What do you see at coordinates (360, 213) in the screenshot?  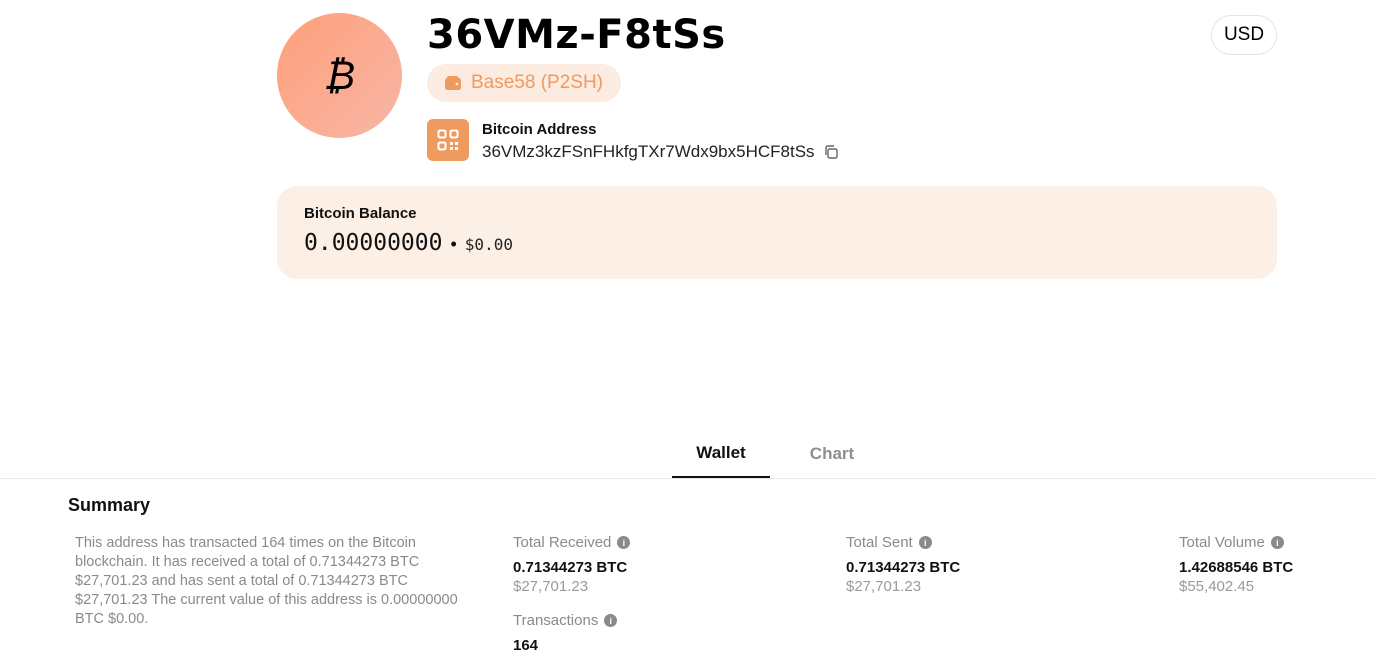 I see `balance-label: Bitcoin Balance` at bounding box center [360, 213].